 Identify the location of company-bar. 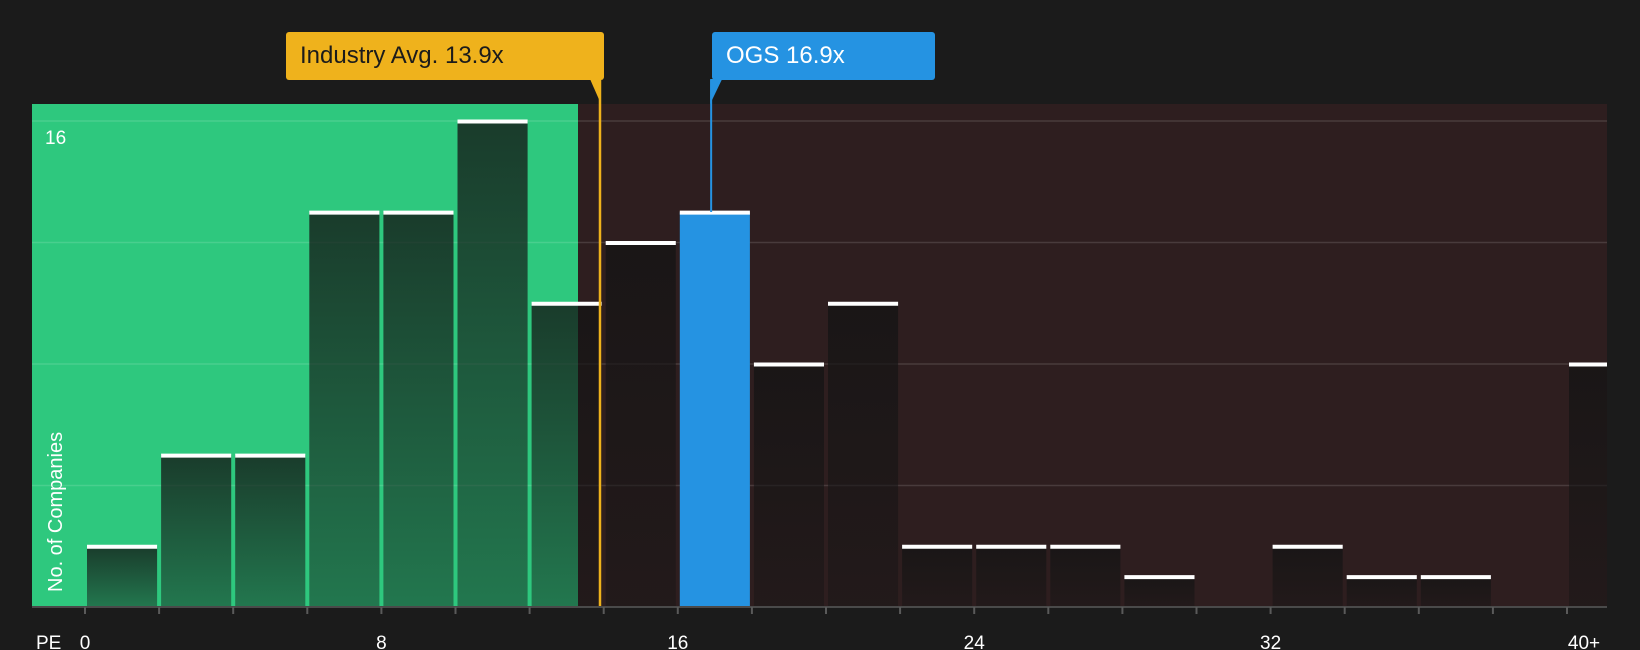
(714, 409).